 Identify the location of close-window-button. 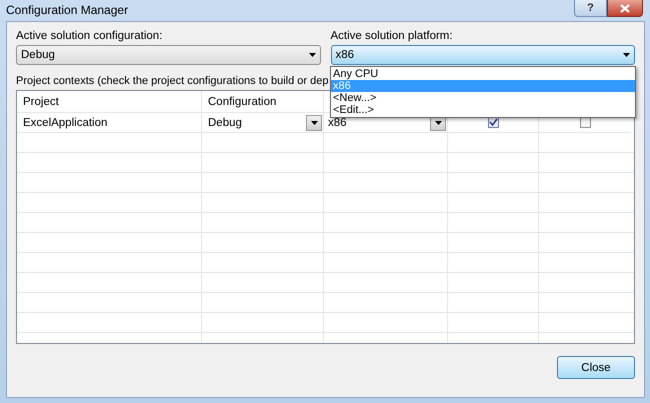
(625, 8).